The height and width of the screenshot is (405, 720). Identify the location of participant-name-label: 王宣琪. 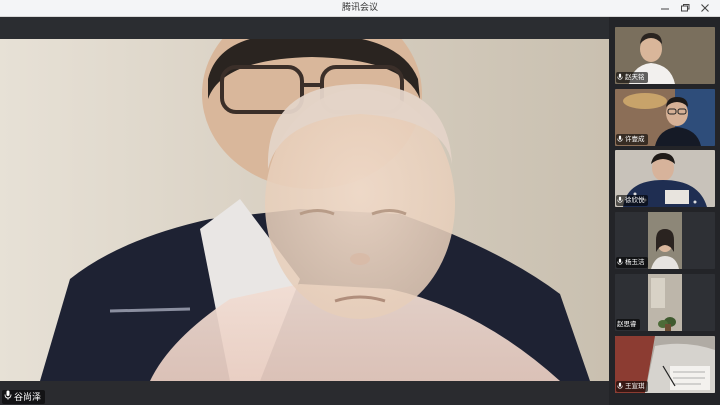
(632, 386).